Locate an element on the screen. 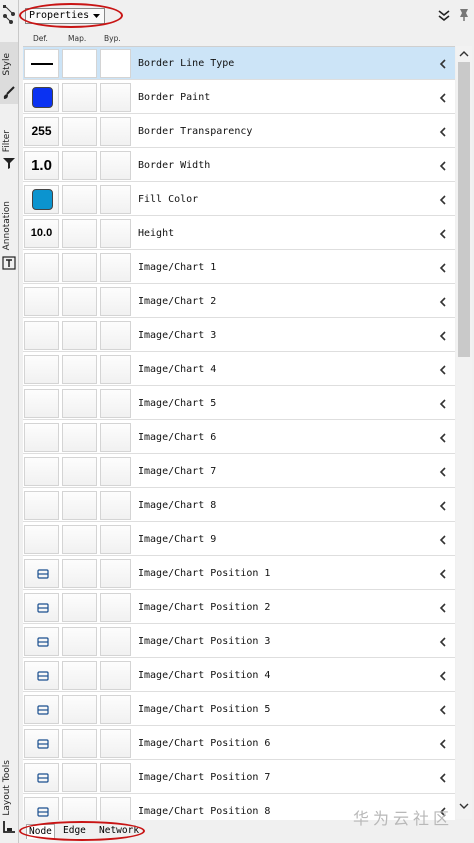 The image size is (474, 843). property-row: Image/Chart Position 6 is located at coordinates (239, 743).